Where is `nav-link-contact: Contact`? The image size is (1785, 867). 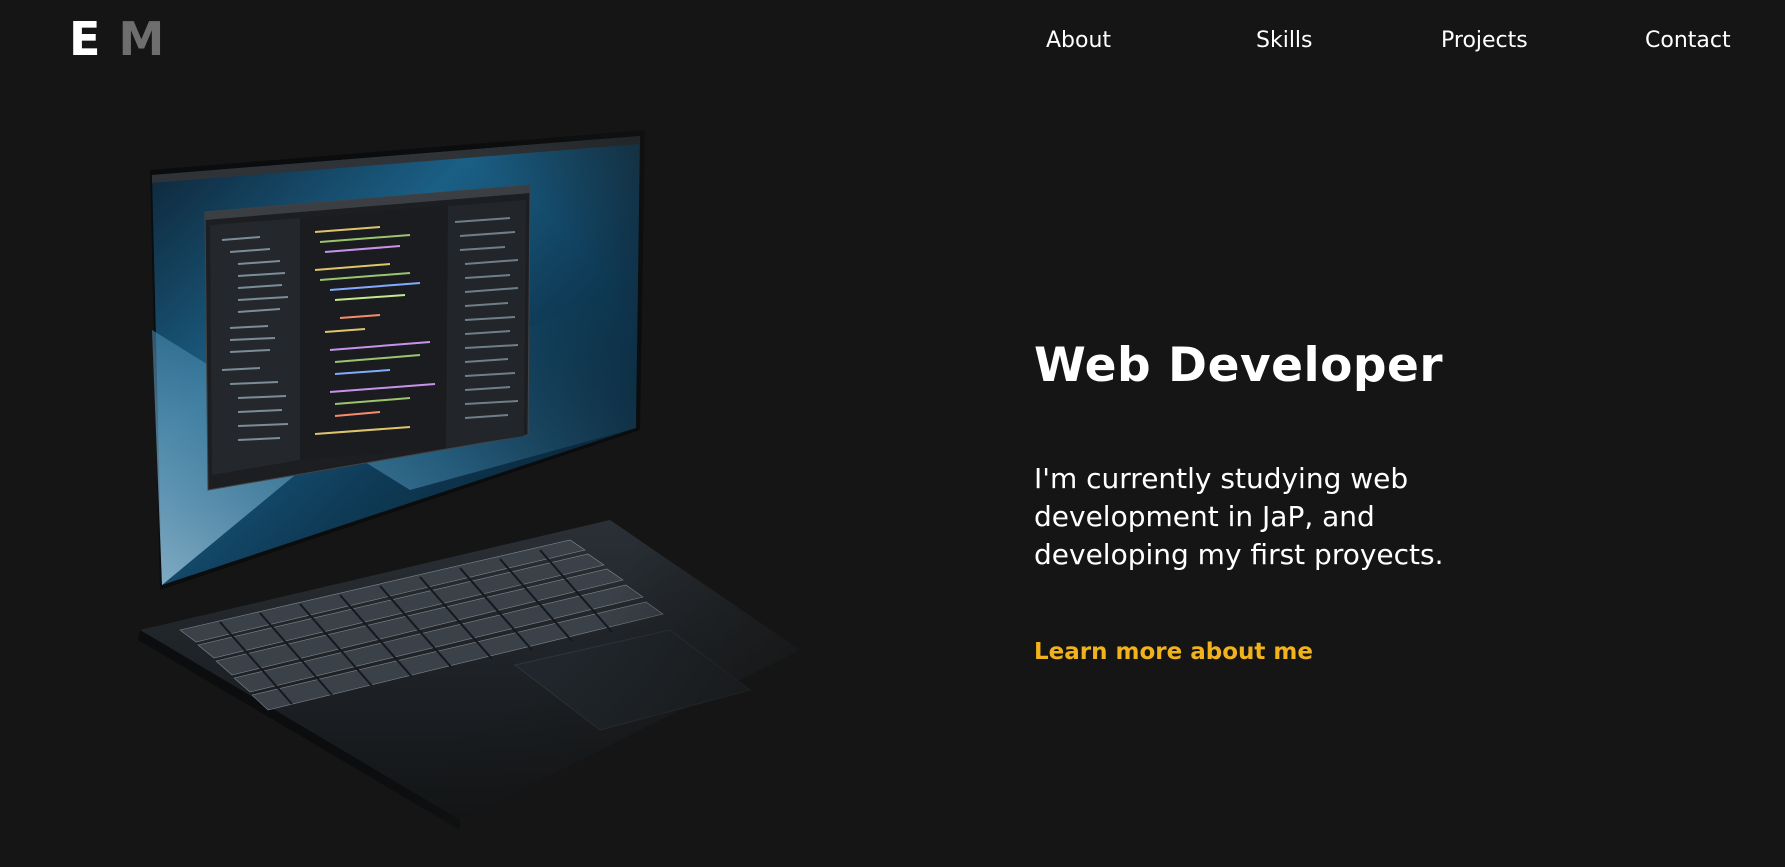 nav-link-contact: Contact is located at coordinates (1688, 41).